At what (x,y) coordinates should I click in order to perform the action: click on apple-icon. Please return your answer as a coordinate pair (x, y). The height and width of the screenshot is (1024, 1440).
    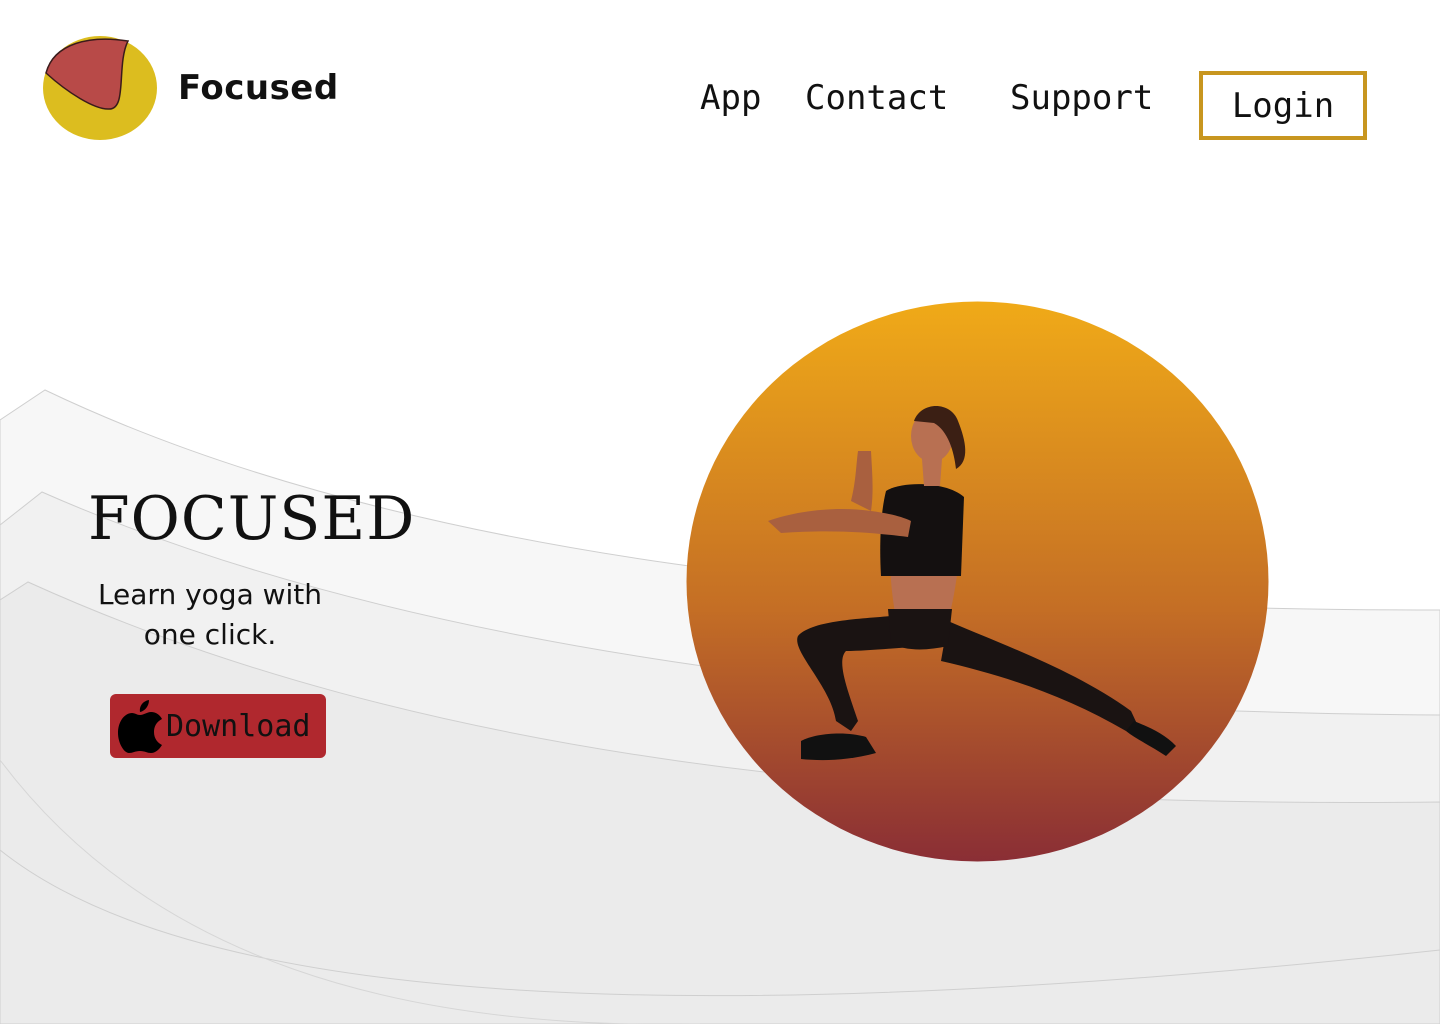
    Looking at the image, I should click on (140, 726).